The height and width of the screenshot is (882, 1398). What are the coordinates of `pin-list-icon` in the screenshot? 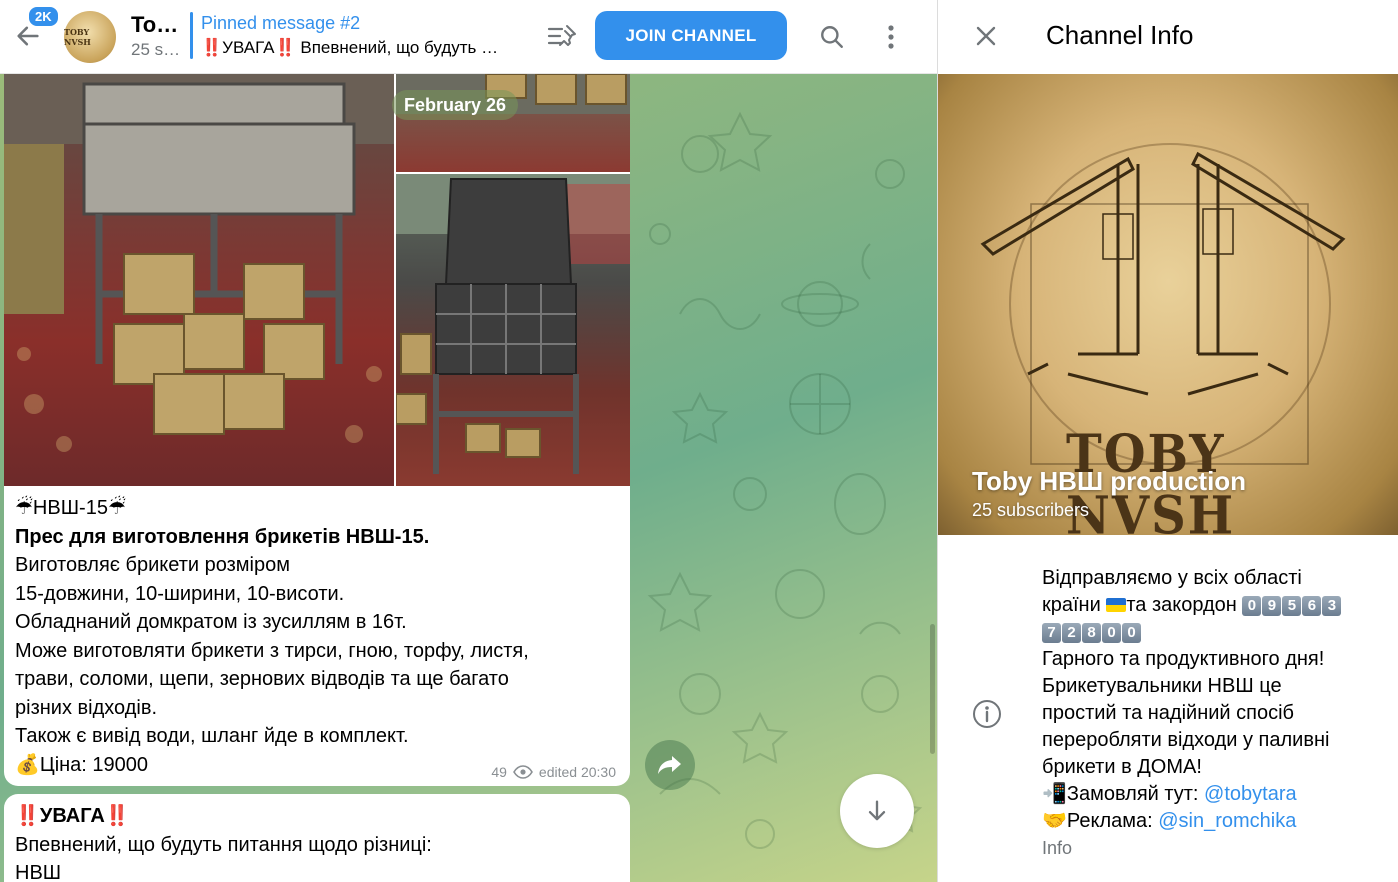 It's located at (561, 35).